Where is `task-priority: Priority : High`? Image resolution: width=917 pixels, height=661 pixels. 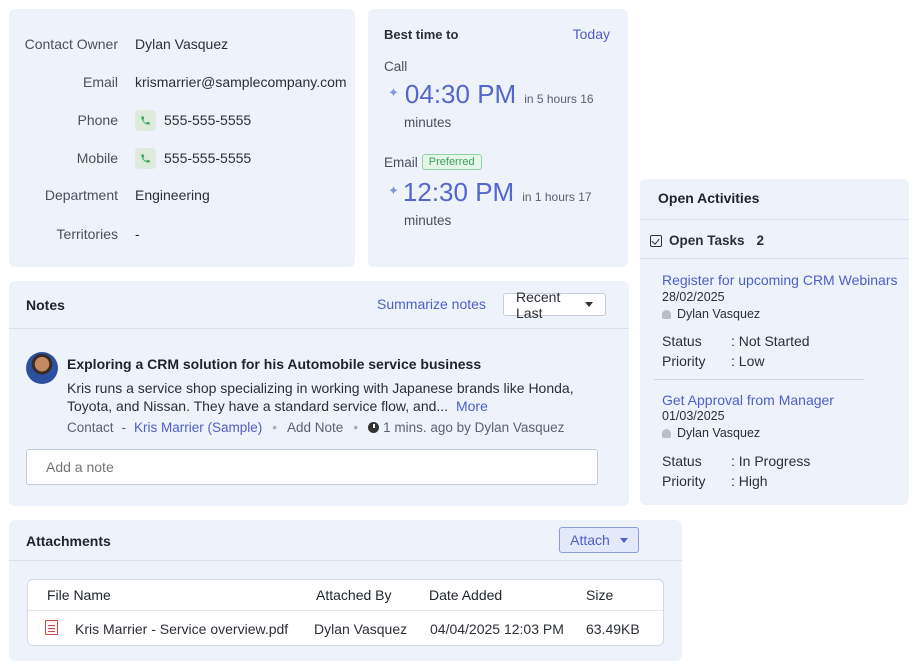
task-priority: Priority : High is located at coordinates (715, 481).